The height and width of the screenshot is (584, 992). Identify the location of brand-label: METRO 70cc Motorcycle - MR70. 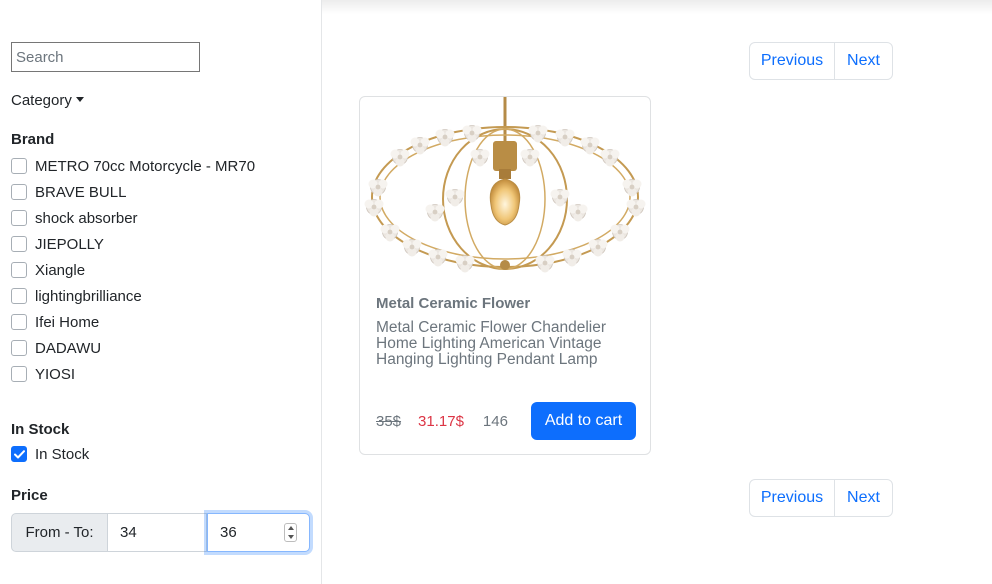
(145, 166).